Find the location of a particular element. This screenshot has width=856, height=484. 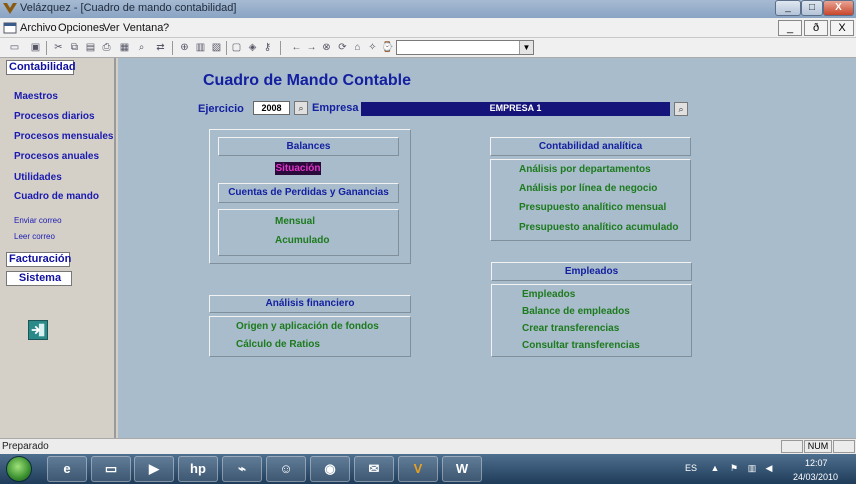

preview-icon: ▦ is located at coordinates (124, 47).